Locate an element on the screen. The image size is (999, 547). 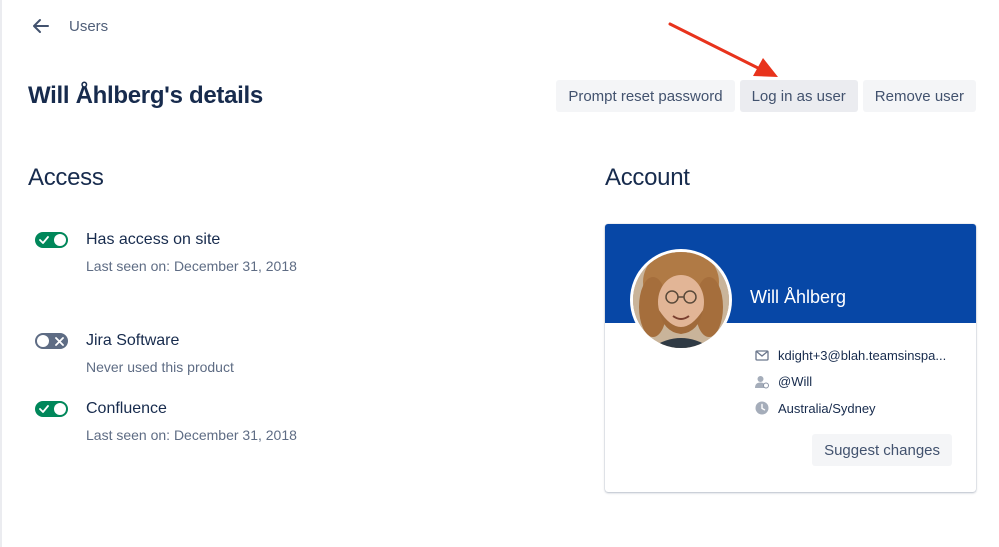
site-access-toggle is located at coordinates (51, 240).